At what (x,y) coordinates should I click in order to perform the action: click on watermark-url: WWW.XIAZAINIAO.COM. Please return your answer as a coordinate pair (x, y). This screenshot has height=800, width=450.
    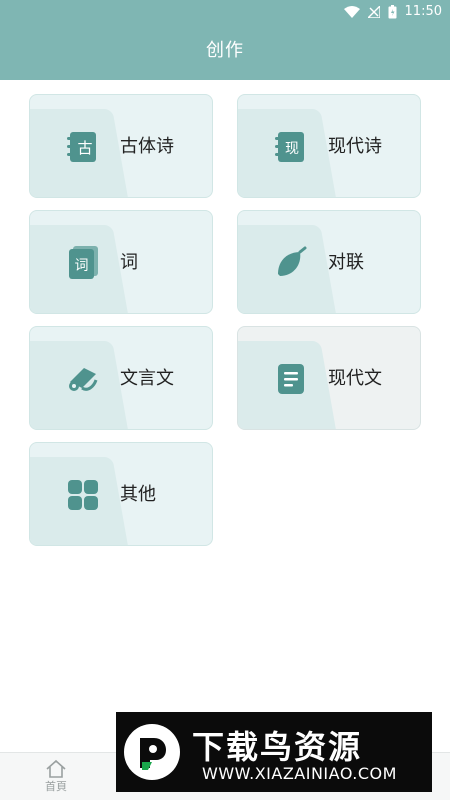
    Looking at the image, I should click on (299, 773).